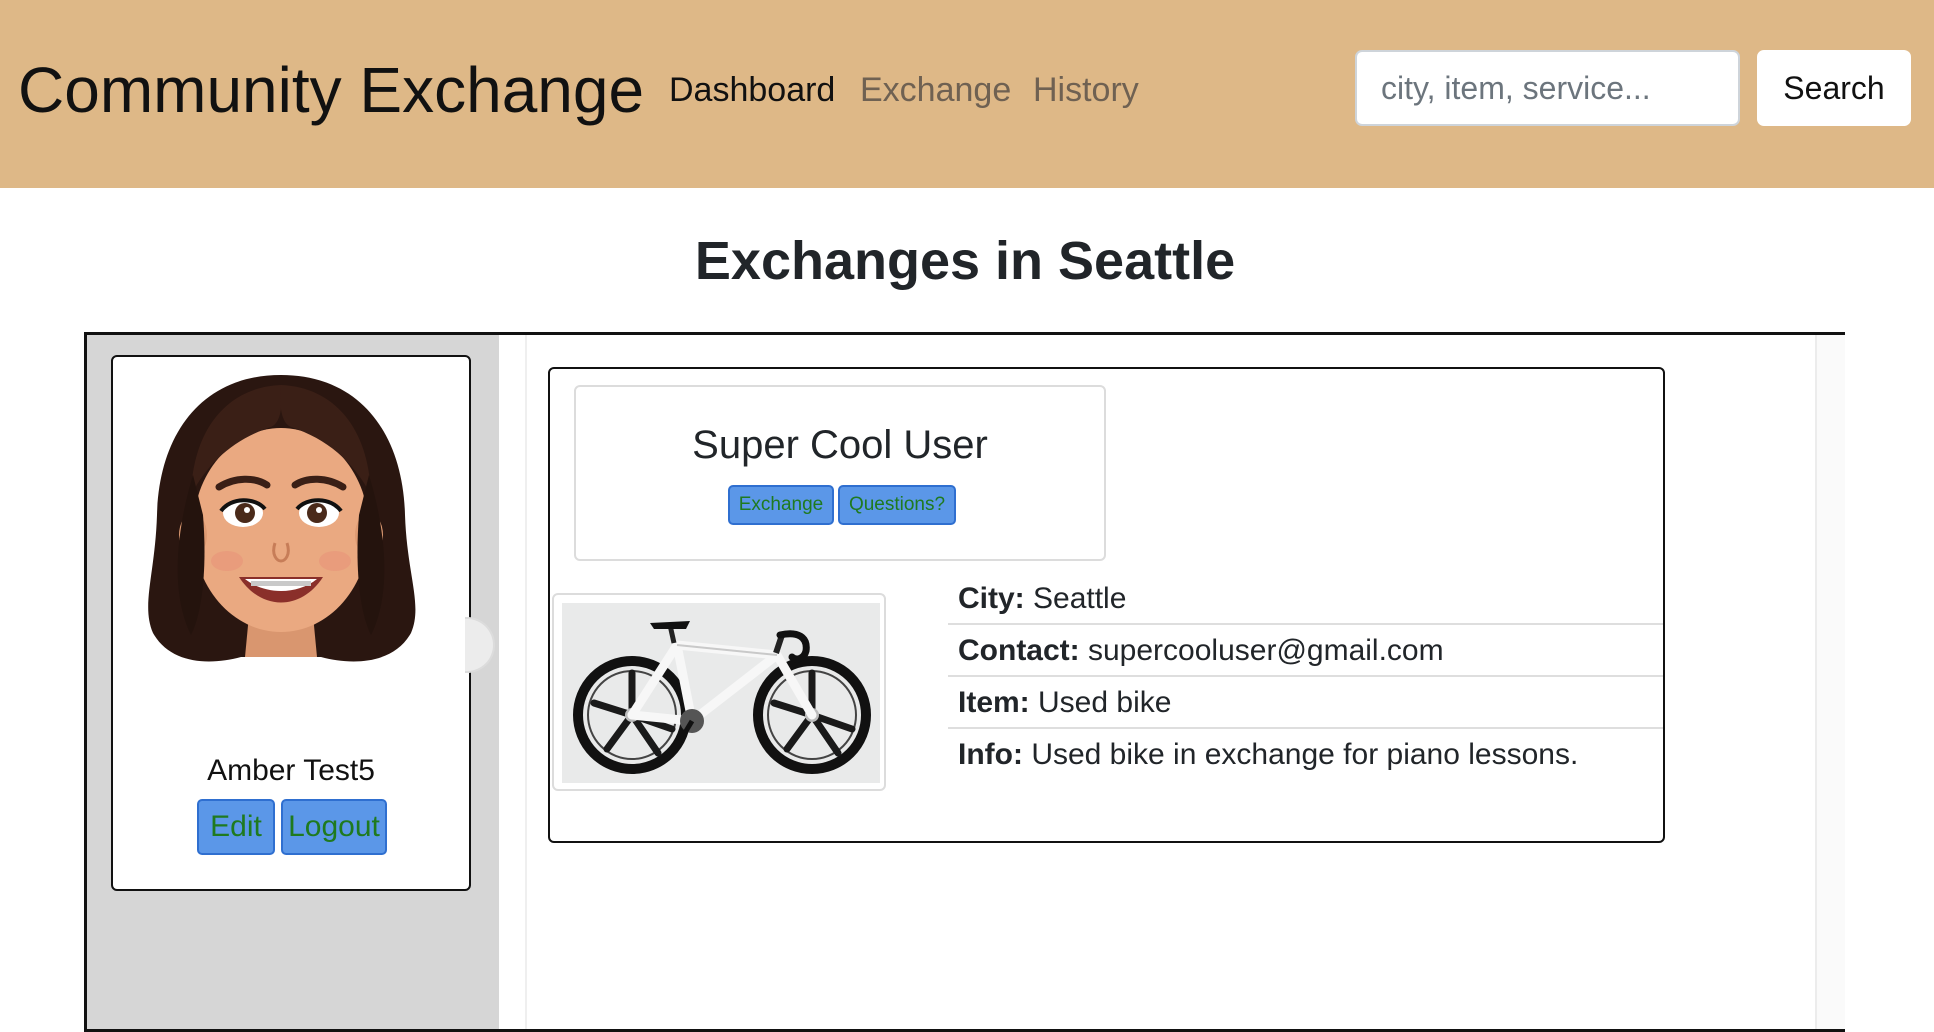 This screenshot has height=1032, width=1934. I want to click on detail-item-value: Used bike, so click(1105, 702).